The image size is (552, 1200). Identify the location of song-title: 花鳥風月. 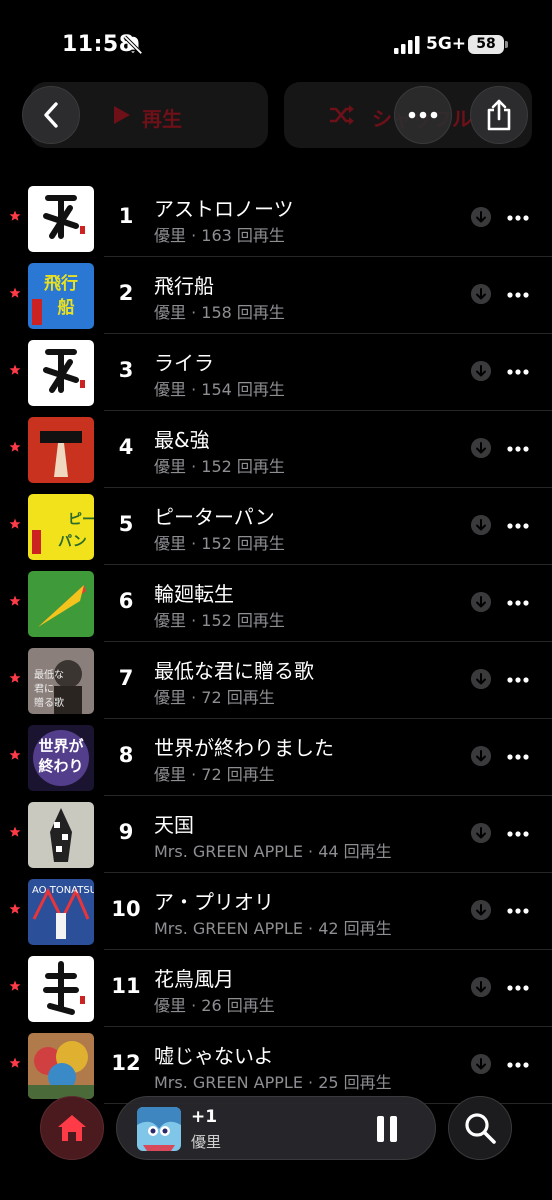
(194, 979).